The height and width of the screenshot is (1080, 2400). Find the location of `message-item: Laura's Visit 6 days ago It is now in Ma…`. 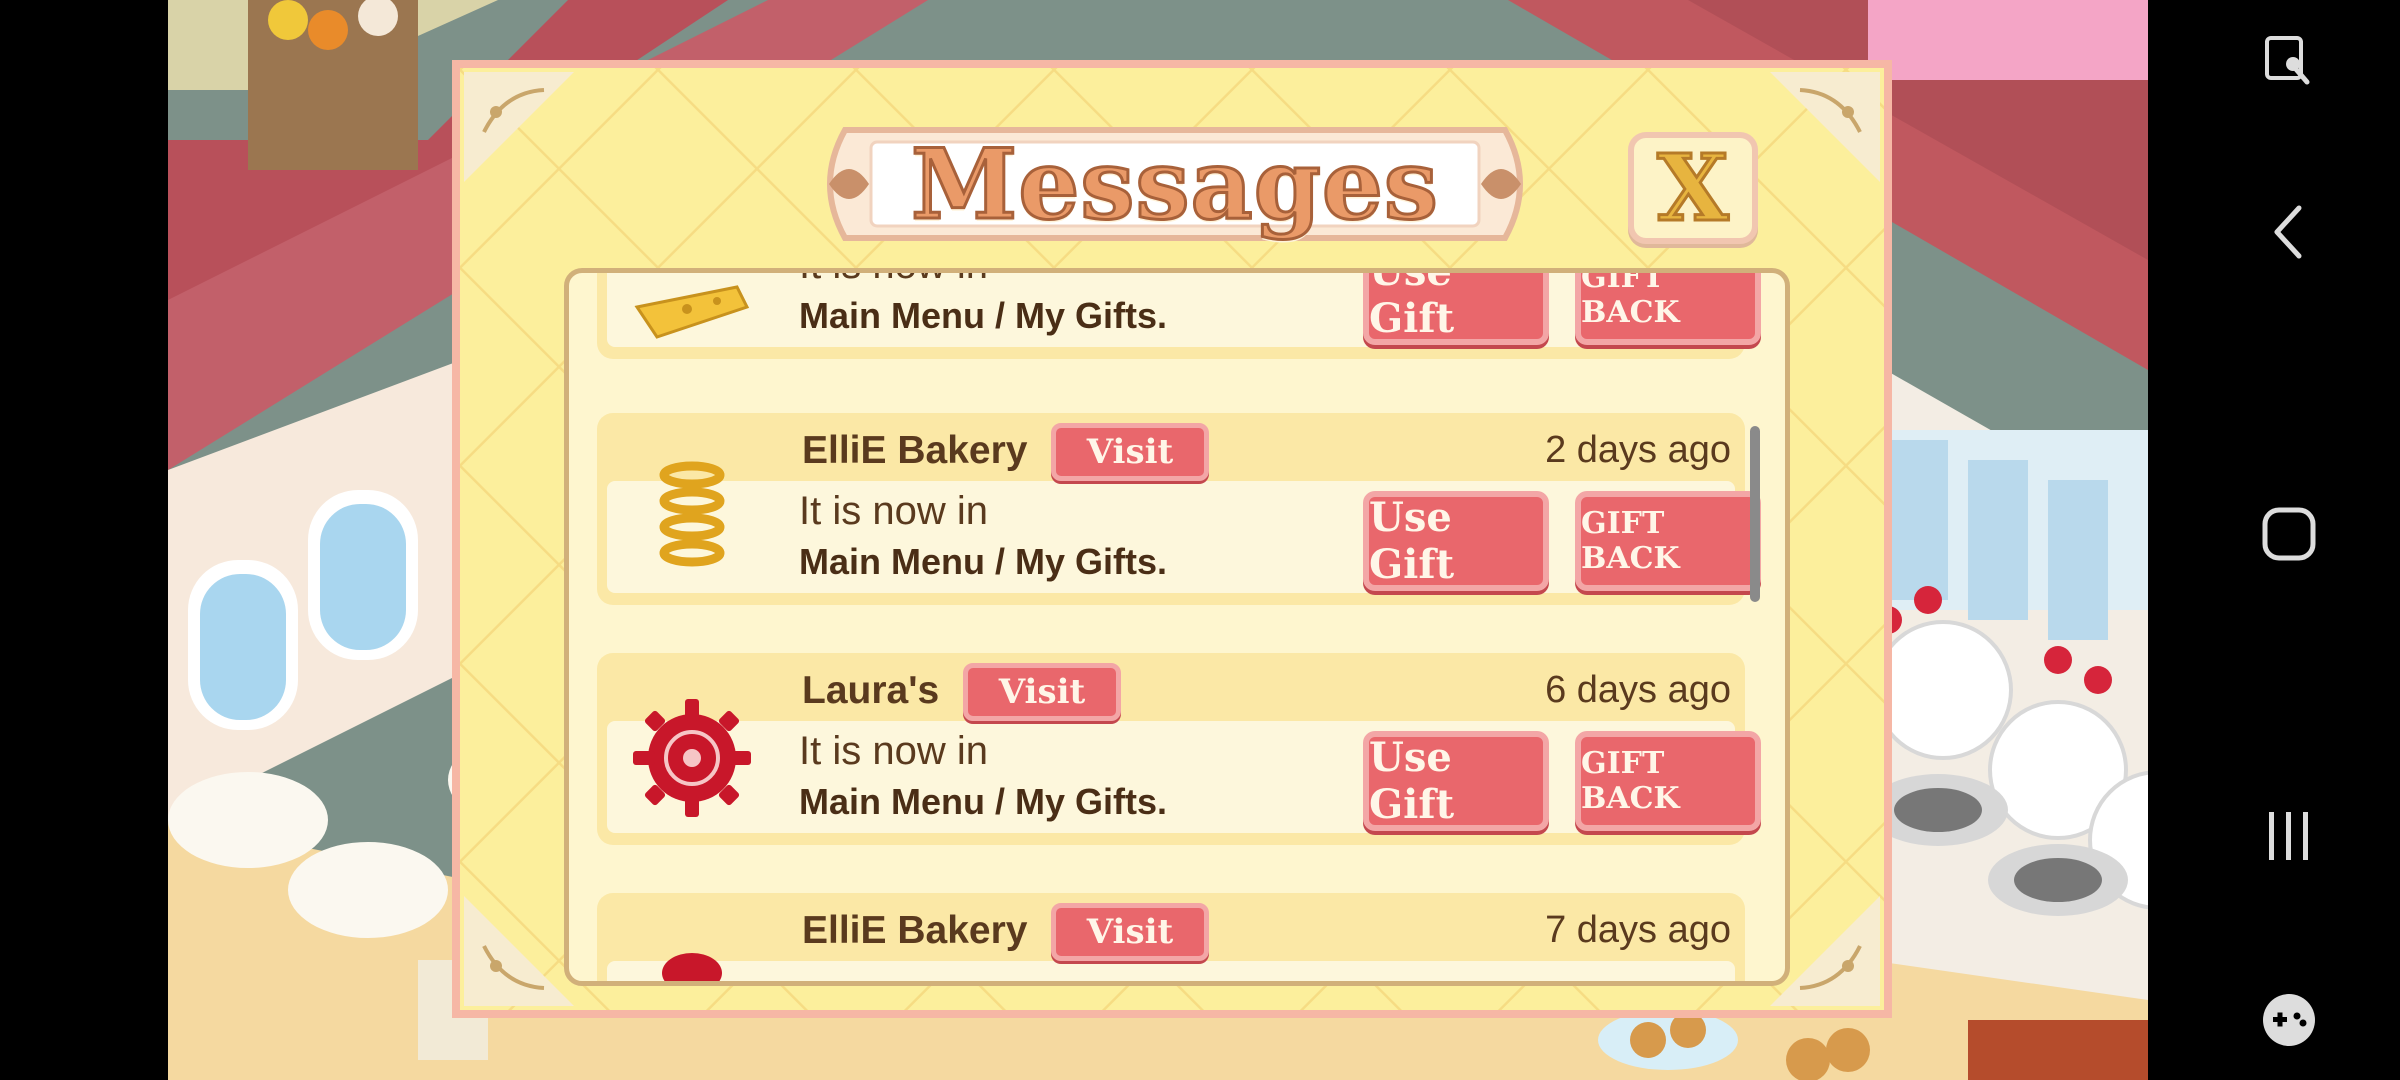

message-item: Laura's Visit 6 days ago It is now in Ma… is located at coordinates (1179, 749).